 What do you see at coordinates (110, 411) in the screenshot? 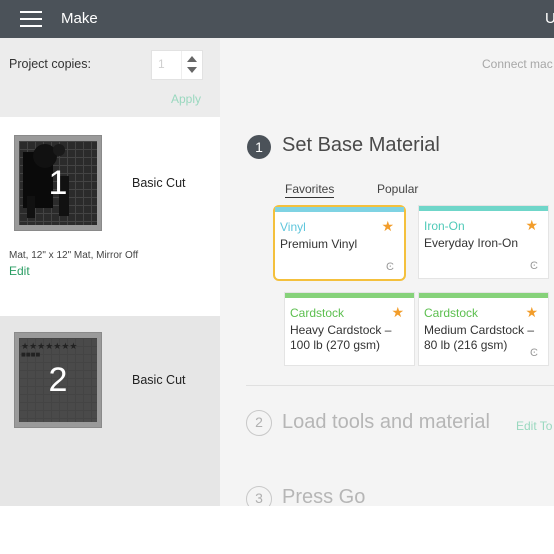
I see `mat-item-2: ★★★★★★★ ■■■■ 2 Basic Cut` at bounding box center [110, 411].